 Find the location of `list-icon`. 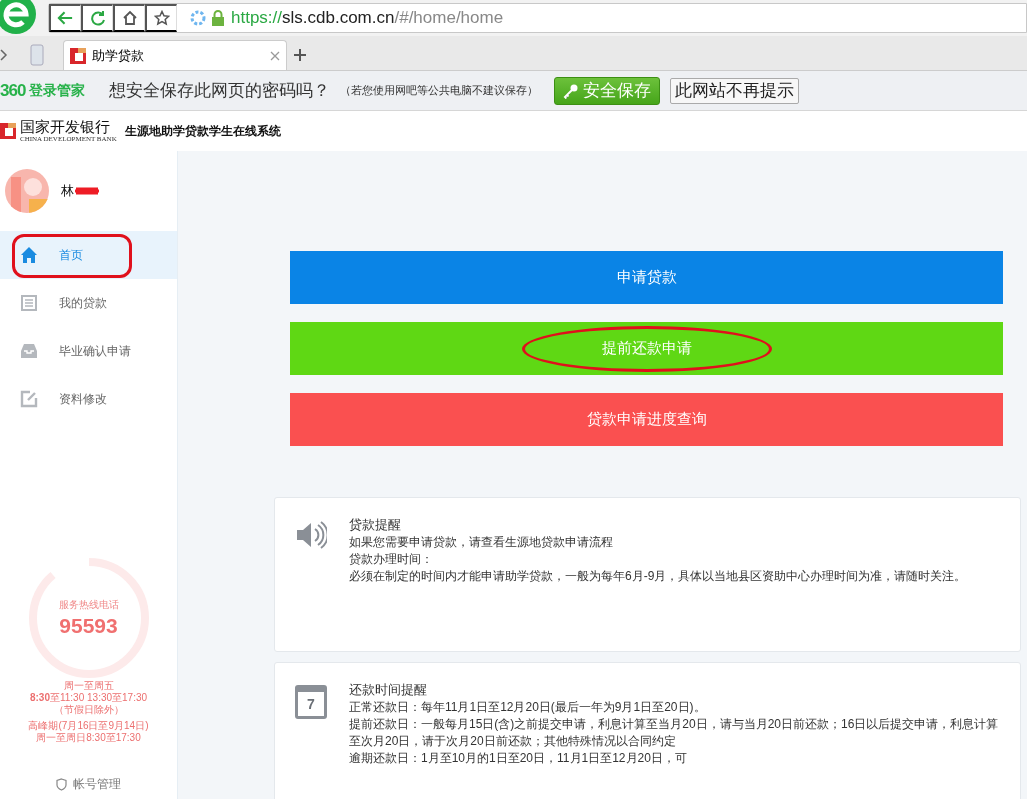

list-icon is located at coordinates (29, 303).